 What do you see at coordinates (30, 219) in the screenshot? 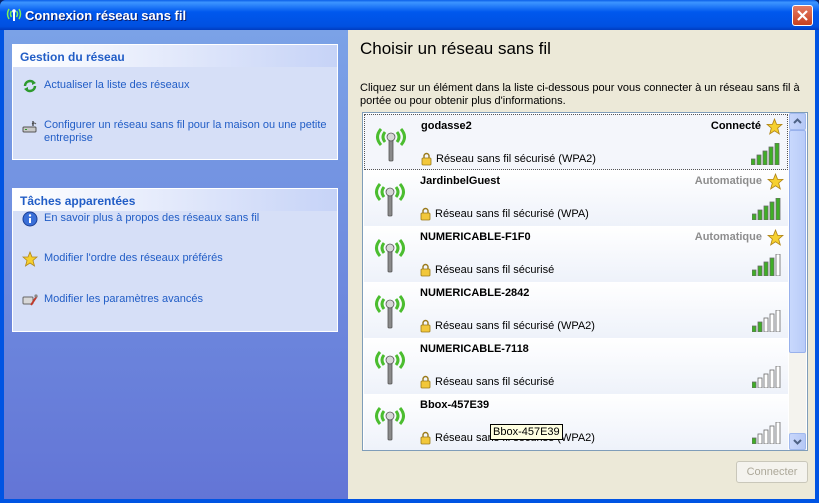
I see `info-icon` at bounding box center [30, 219].